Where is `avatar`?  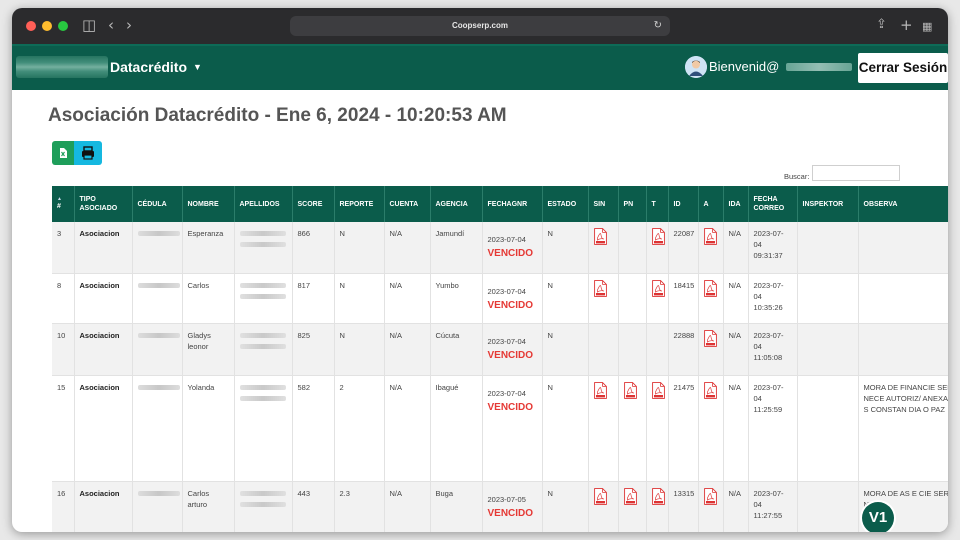
avatar is located at coordinates (696, 67).